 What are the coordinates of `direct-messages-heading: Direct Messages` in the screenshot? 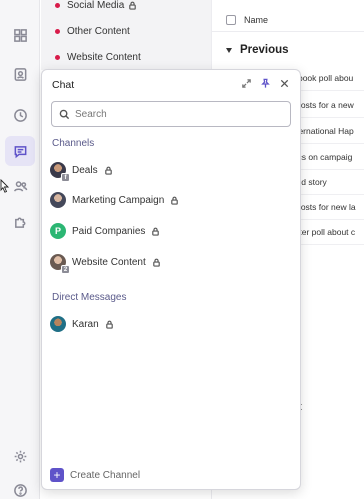 It's located at (89, 297).